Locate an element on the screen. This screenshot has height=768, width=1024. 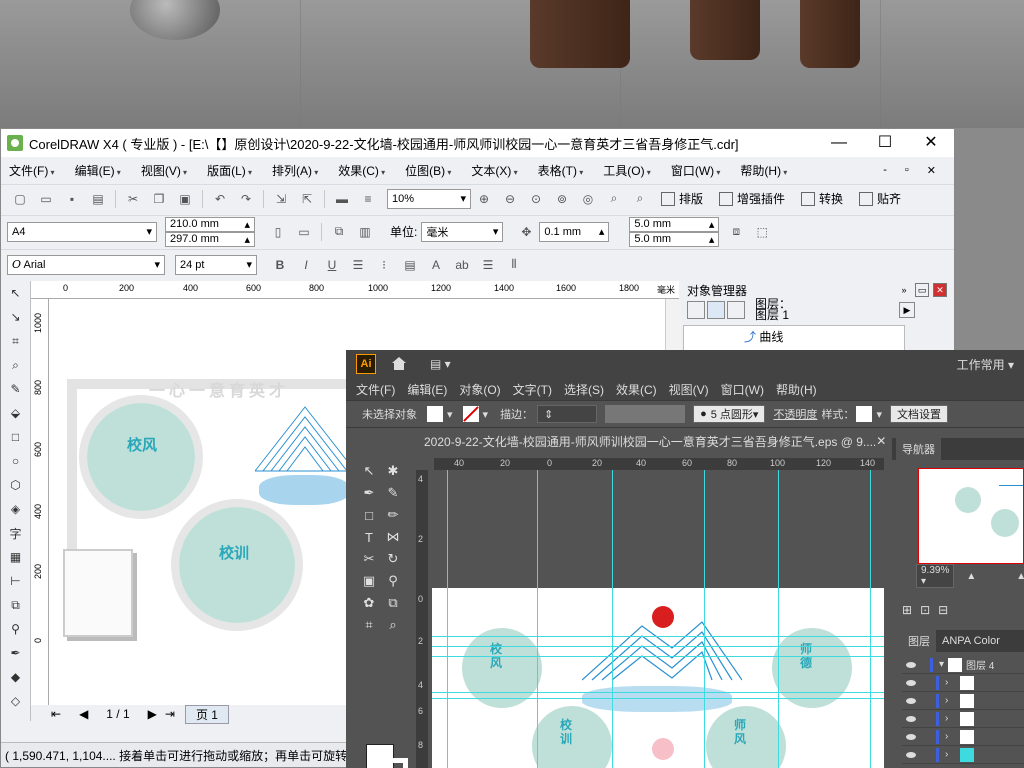
align-icon: ☰ is located at coordinates (358, 265).